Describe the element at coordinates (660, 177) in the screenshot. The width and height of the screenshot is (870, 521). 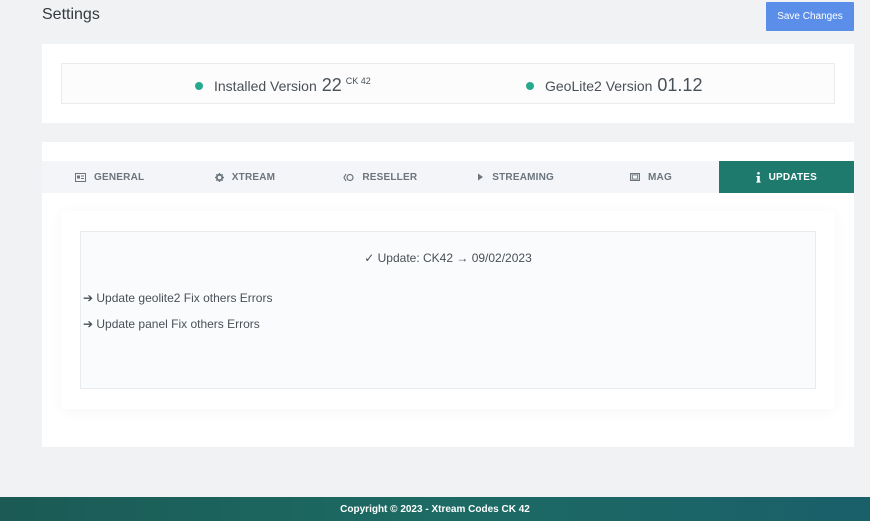
I see `tab-mag-label: MAG` at that location.